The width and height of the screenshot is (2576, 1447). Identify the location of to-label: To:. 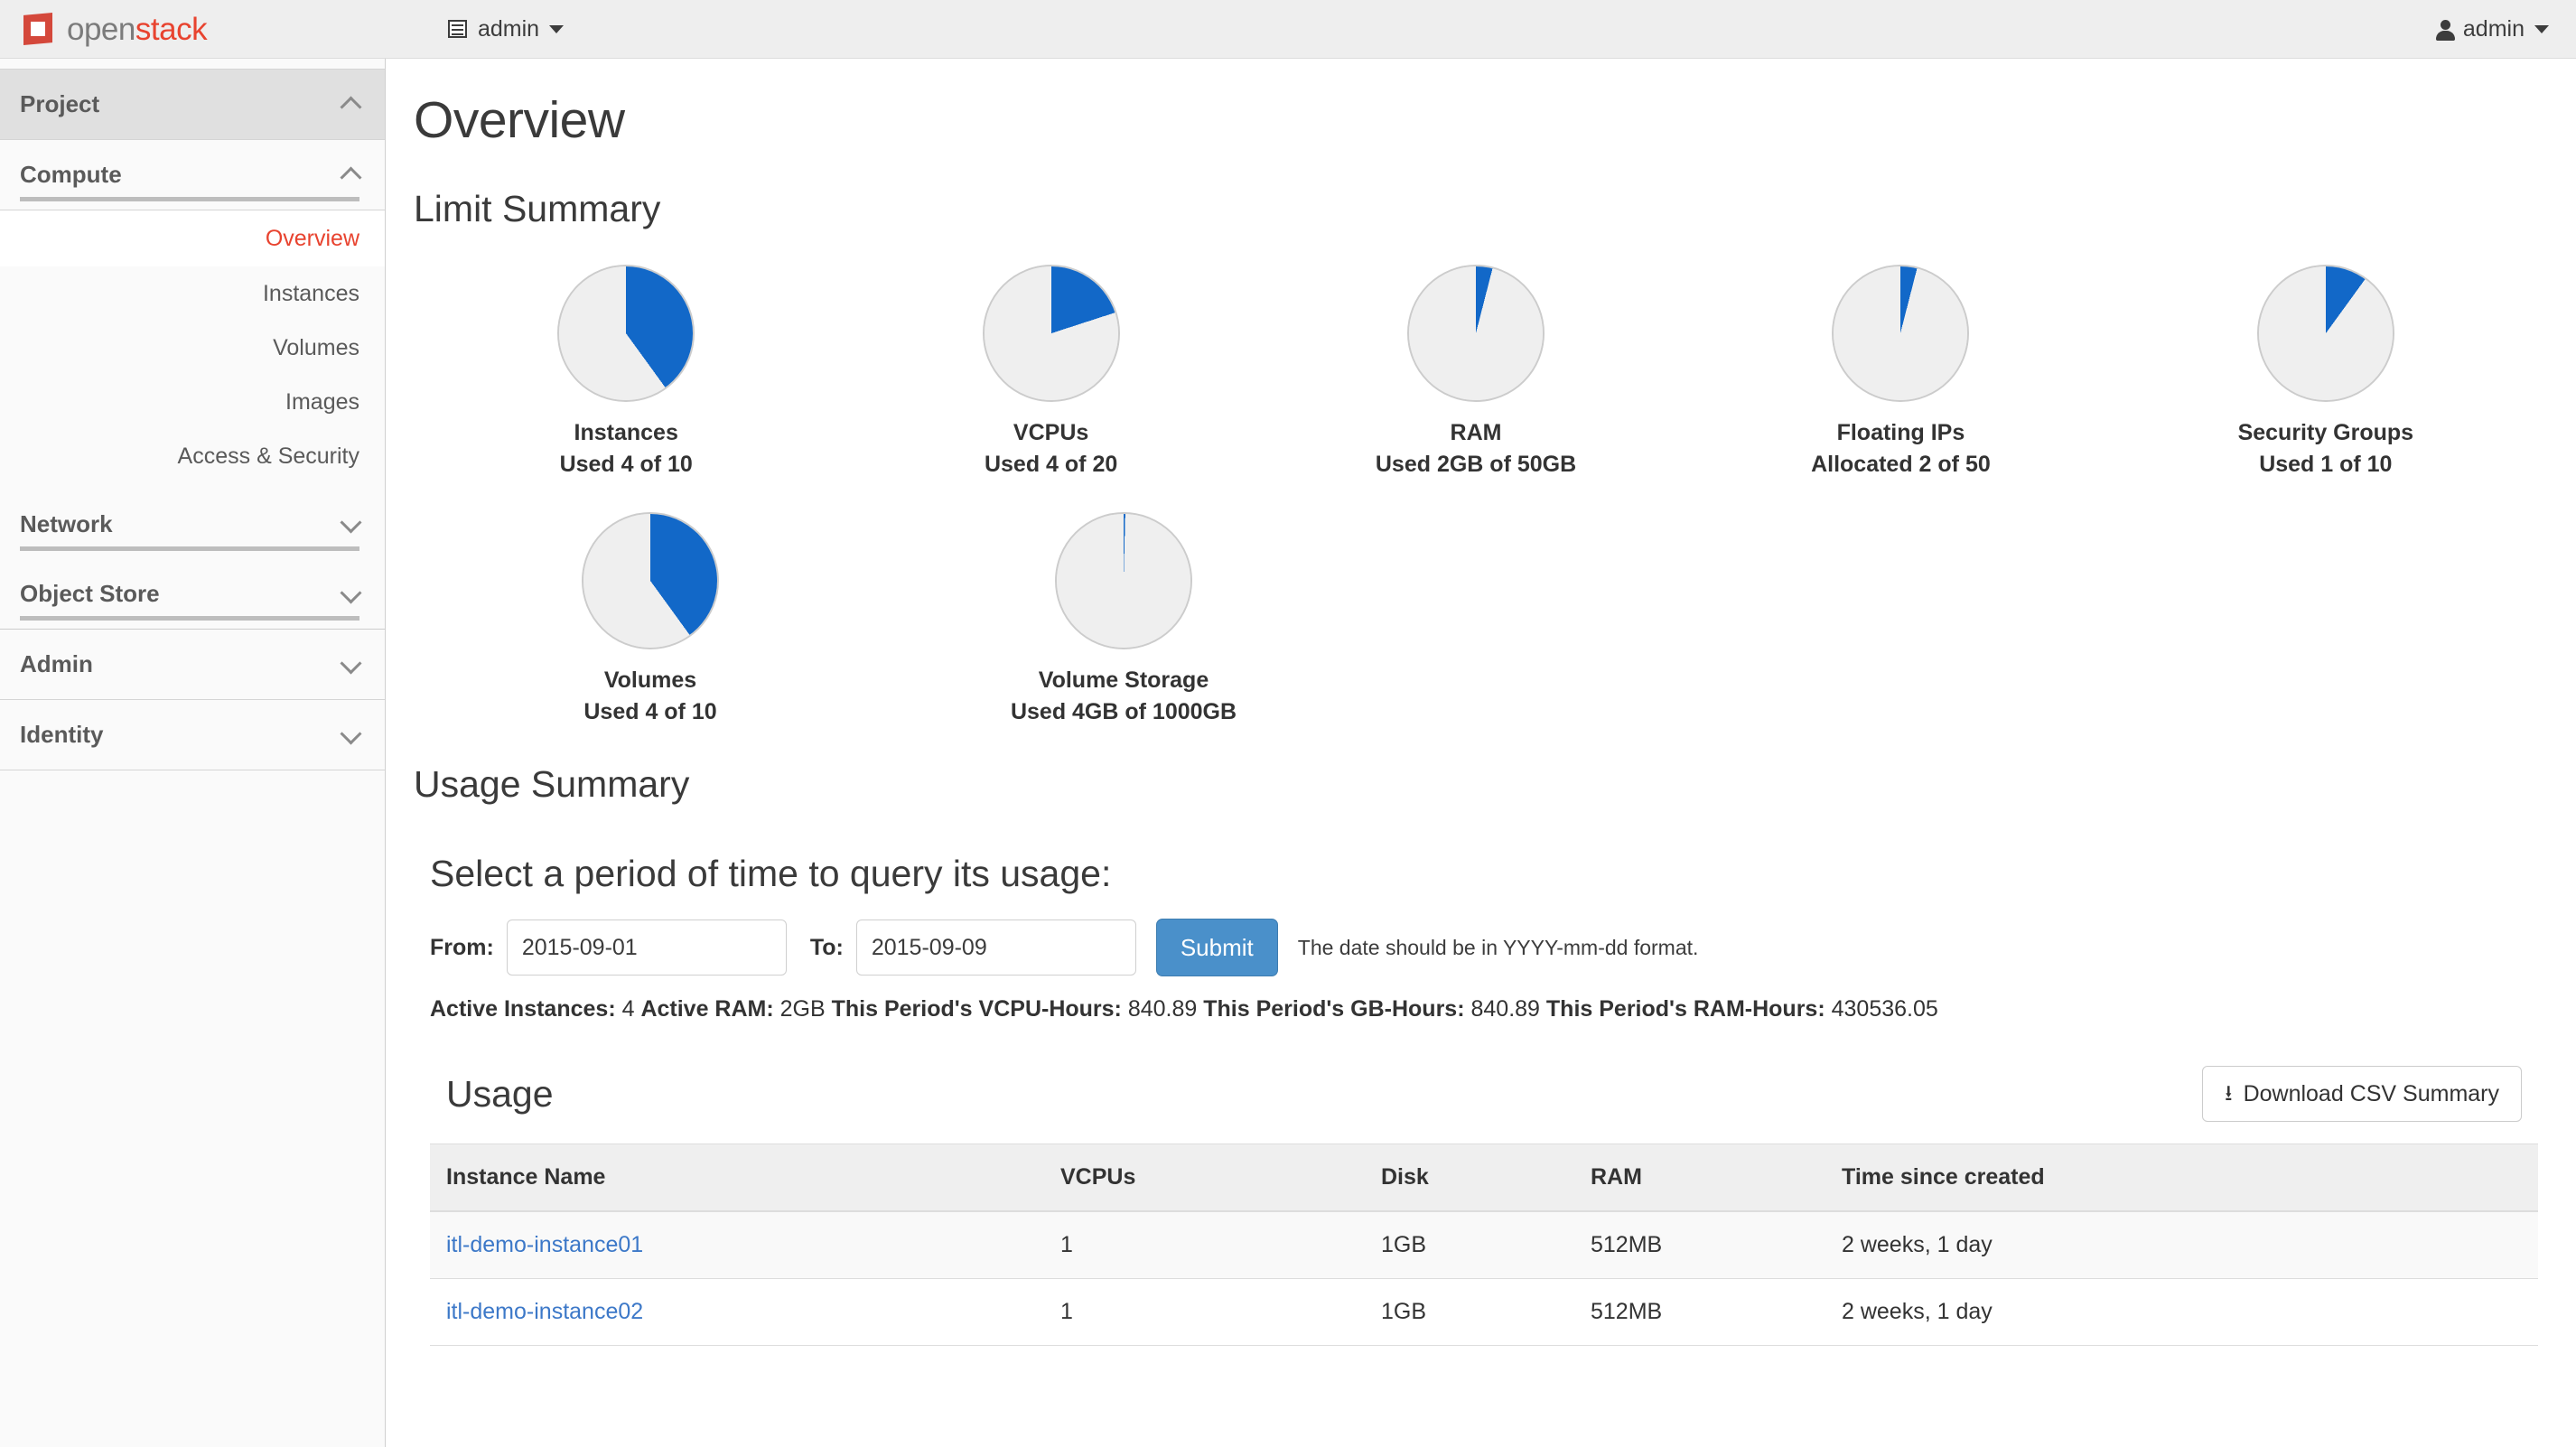
(826, 947).